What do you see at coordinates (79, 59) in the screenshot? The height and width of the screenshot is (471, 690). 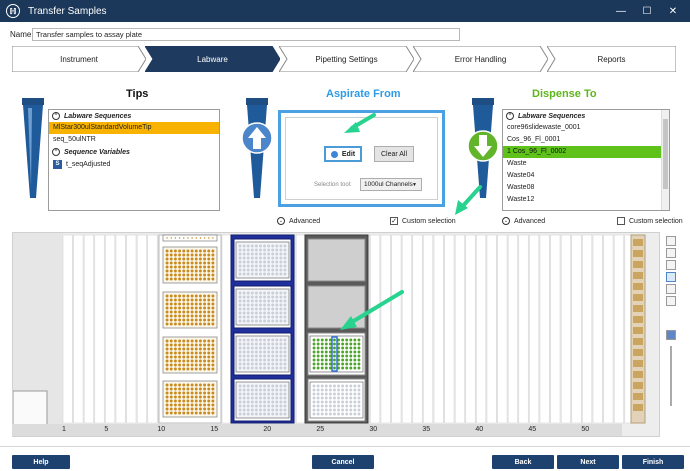 I see `step-label: Instrument` at bounding box center [79, 59].